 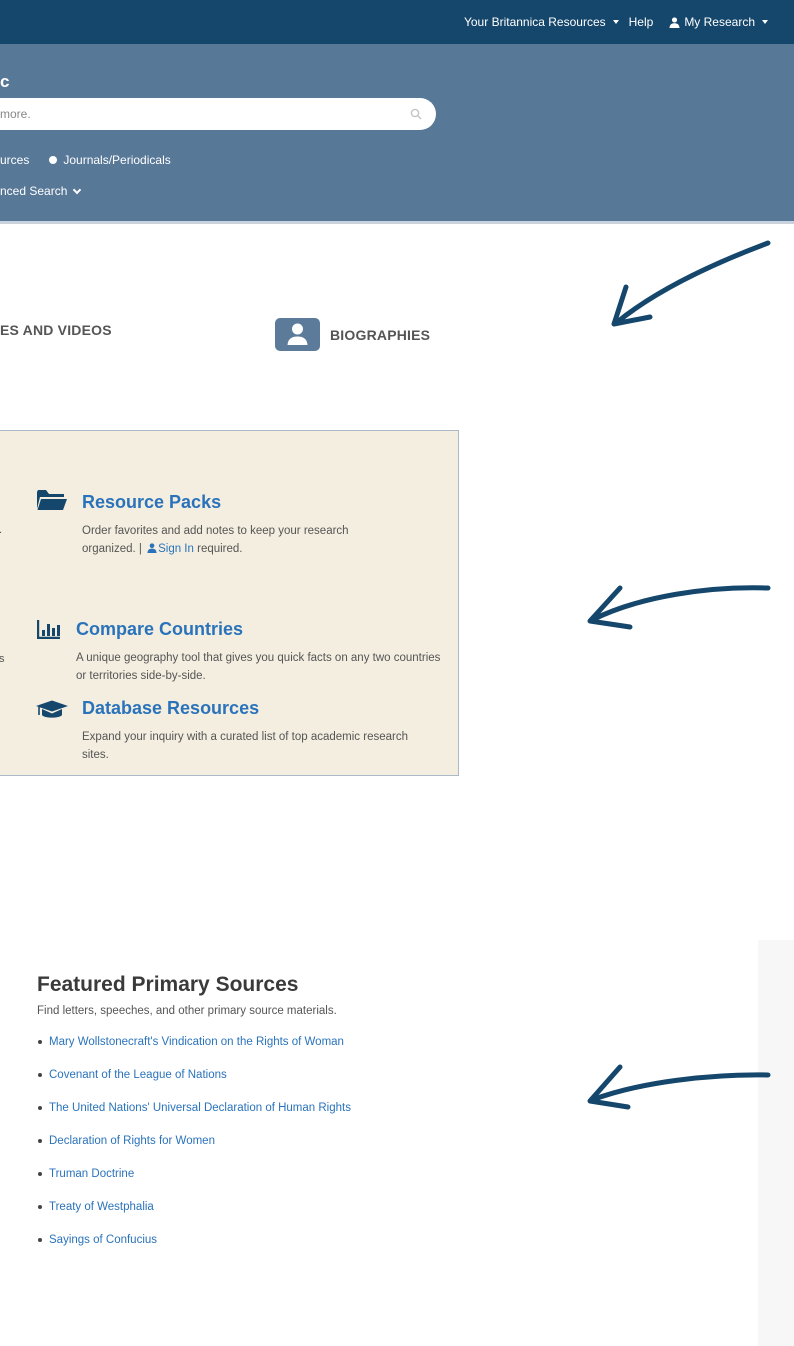 What do you see at coordinates (53, 160) in the screenshot?
I see `radio-selected-icon` at bounding box center [53, 160].